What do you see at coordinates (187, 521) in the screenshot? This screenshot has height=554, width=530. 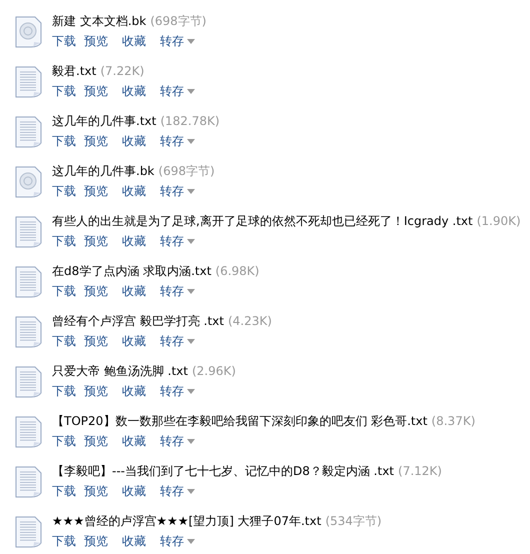 I see `file-name: ★★★曾经的卢浮宫★★★[望力顶] 大狸子07年.txt` at bounding box center [187, 521].